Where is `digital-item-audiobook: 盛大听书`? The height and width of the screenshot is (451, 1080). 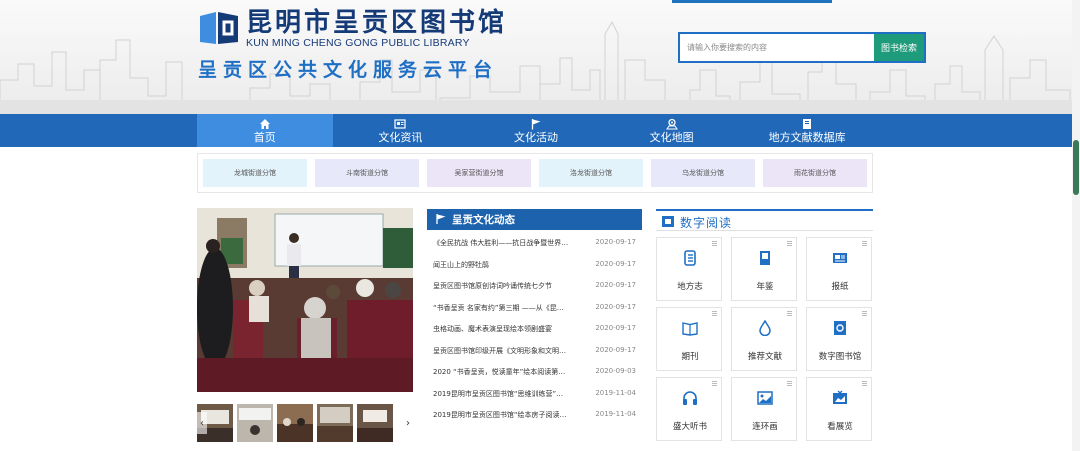
digital-item-audiobook: 盛大听书 is located at coordinates (689, 409).